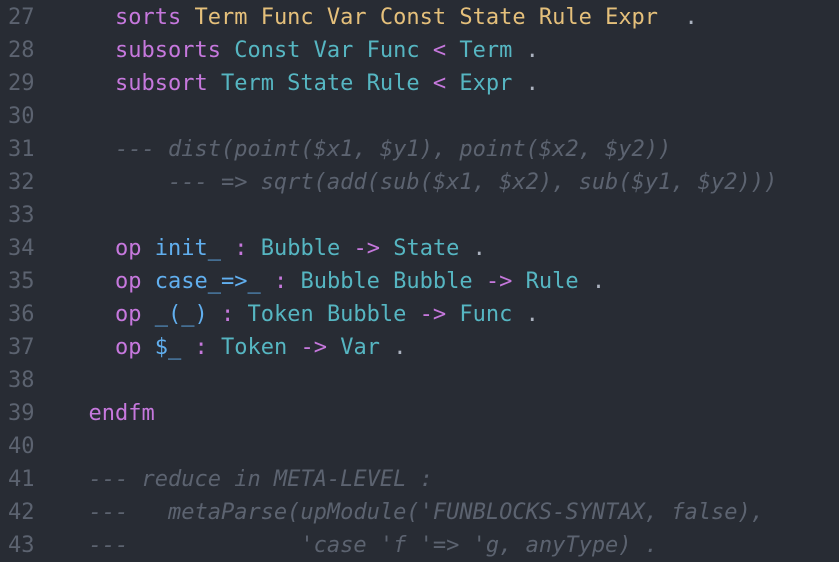 The height and width of the screenshot is (562, 839). What do you see at coordinates (320, 83) in the screenshot?
I see `code-token: Term State Rule` at bounding box center [320, 83].